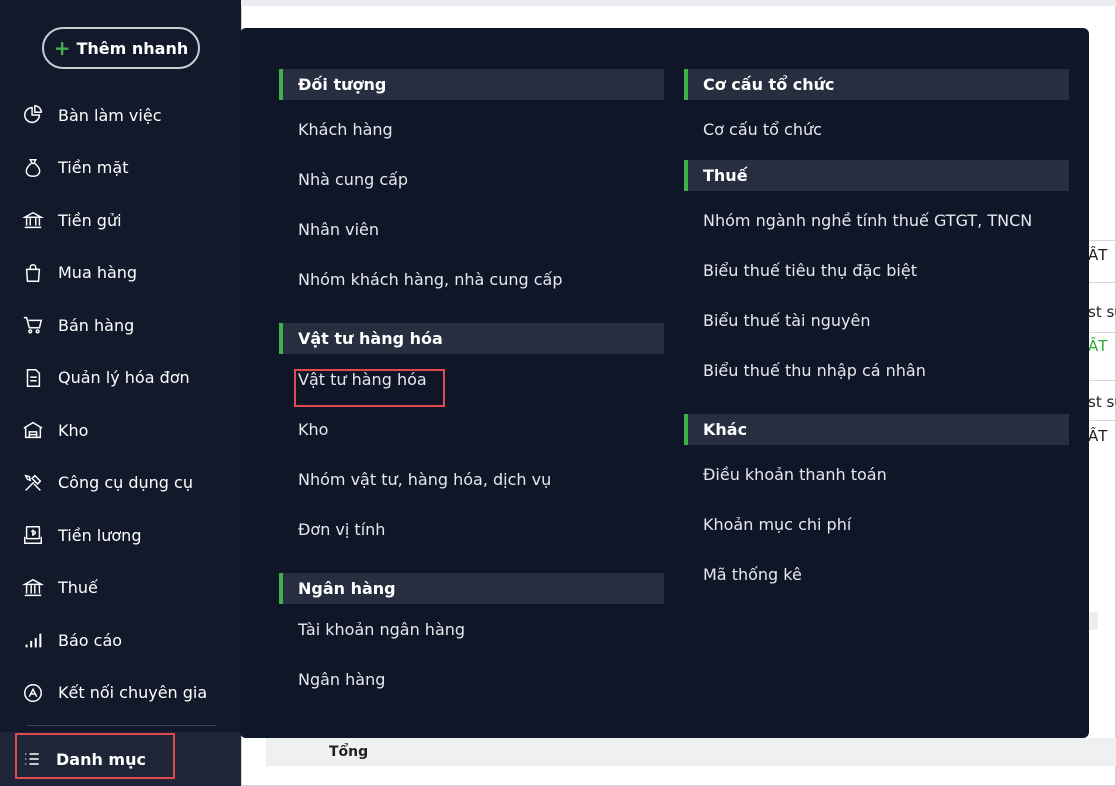 The width and height of the screenshot is (1116, 786). I want to click on total-row, so click(691, 752).